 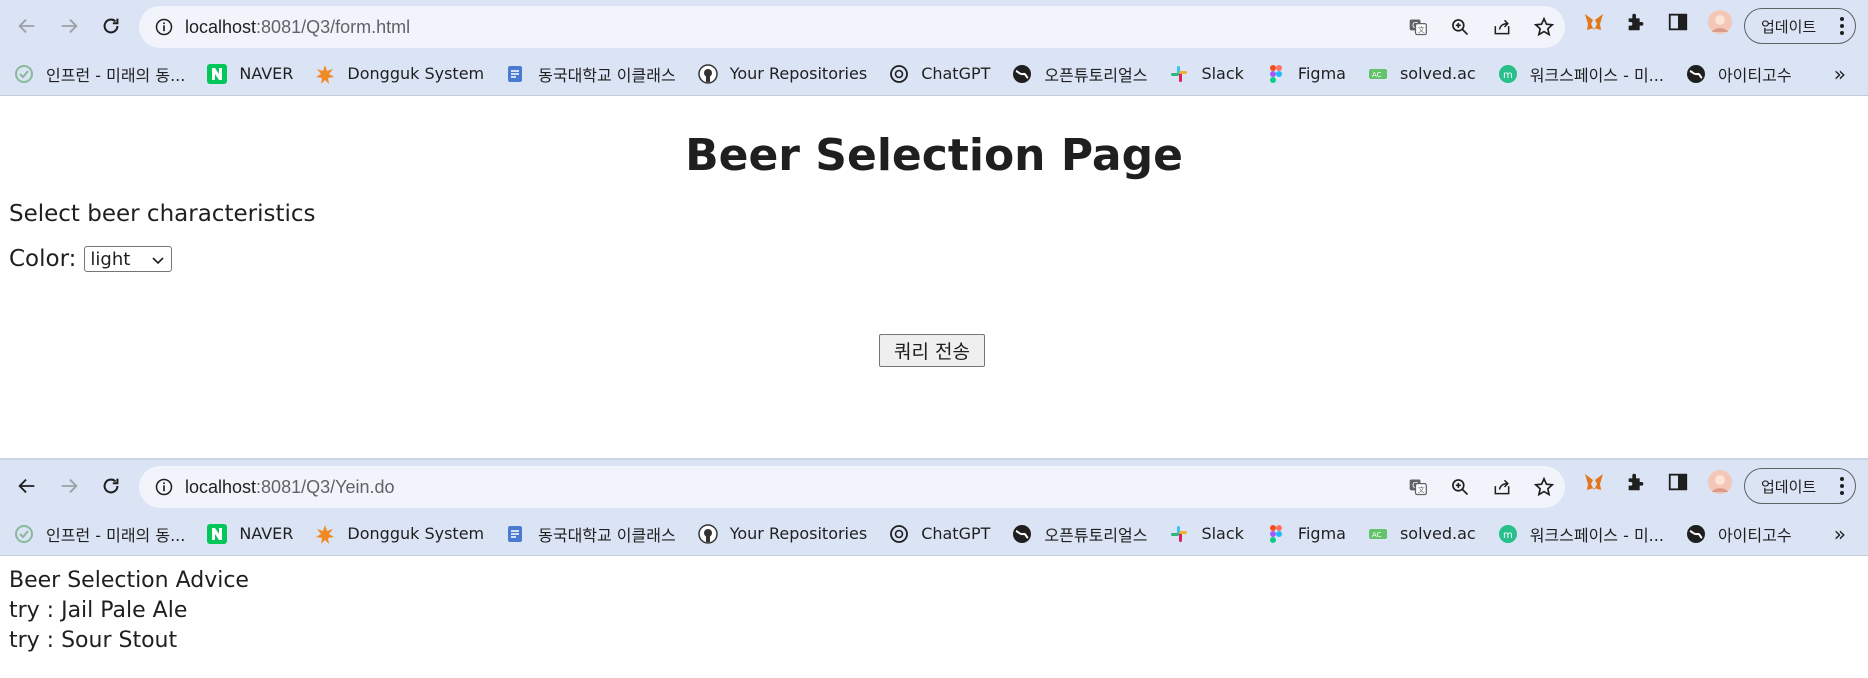 What do you see at coordinates (1437, 533) in the screenshot?
I see `bookmark-label: solved.ac` at bounding box center [1437, 533].